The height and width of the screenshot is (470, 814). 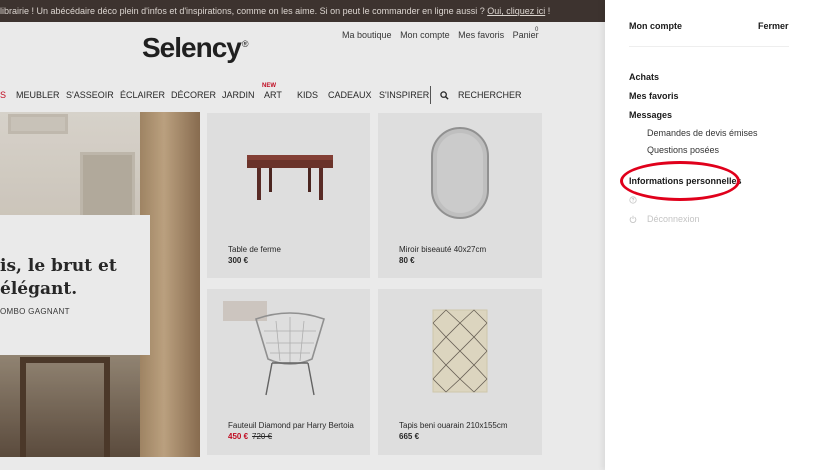 What do you see at coordinates (633, 219) in the screenshot?
I see `power-icon` at bounding box center [633, 219].